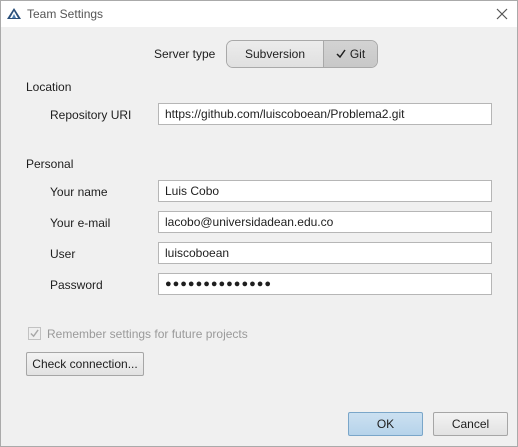 This screenshot has width=518, height=447. What do you see at coordinates (325, 191) in the screenshot?
I see `your-name-input` at bounding box center [325, 191].